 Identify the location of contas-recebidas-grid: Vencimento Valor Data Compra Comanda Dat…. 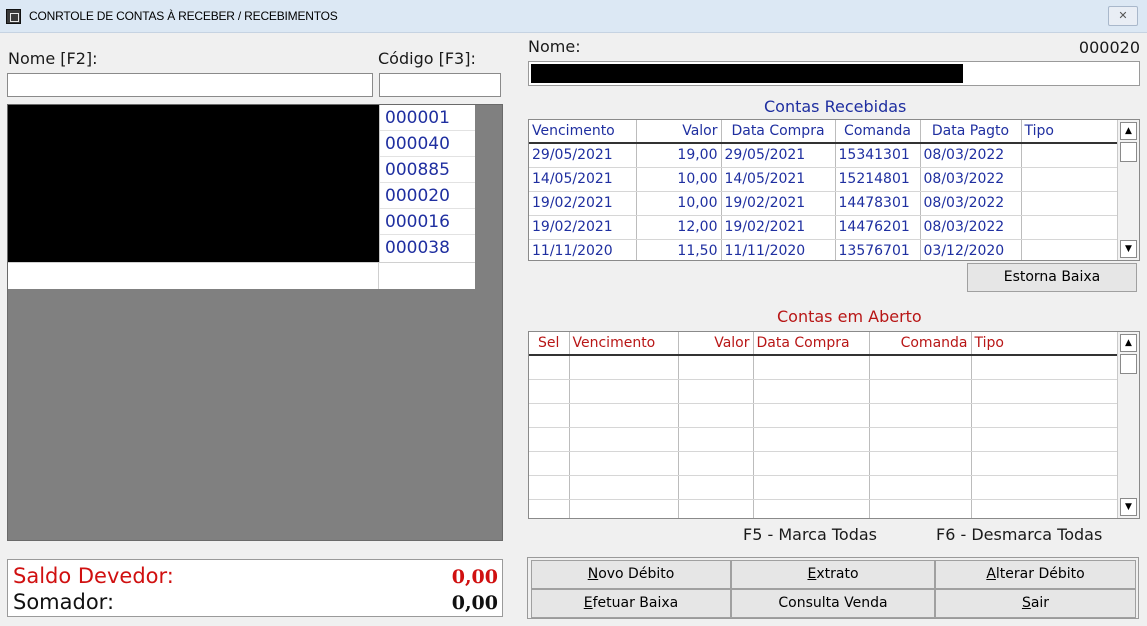
(834, 190).